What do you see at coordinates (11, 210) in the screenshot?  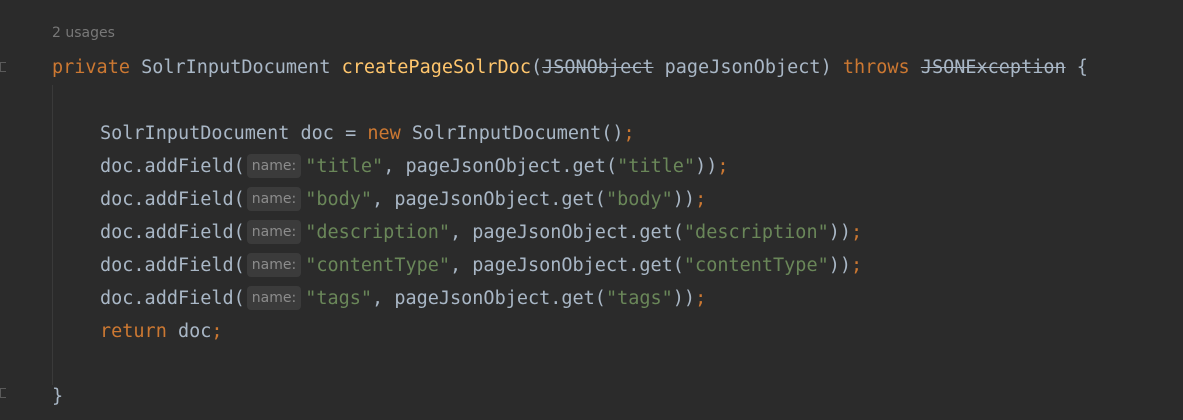 I see `editor-gutter` at bounding box center [11, 210].